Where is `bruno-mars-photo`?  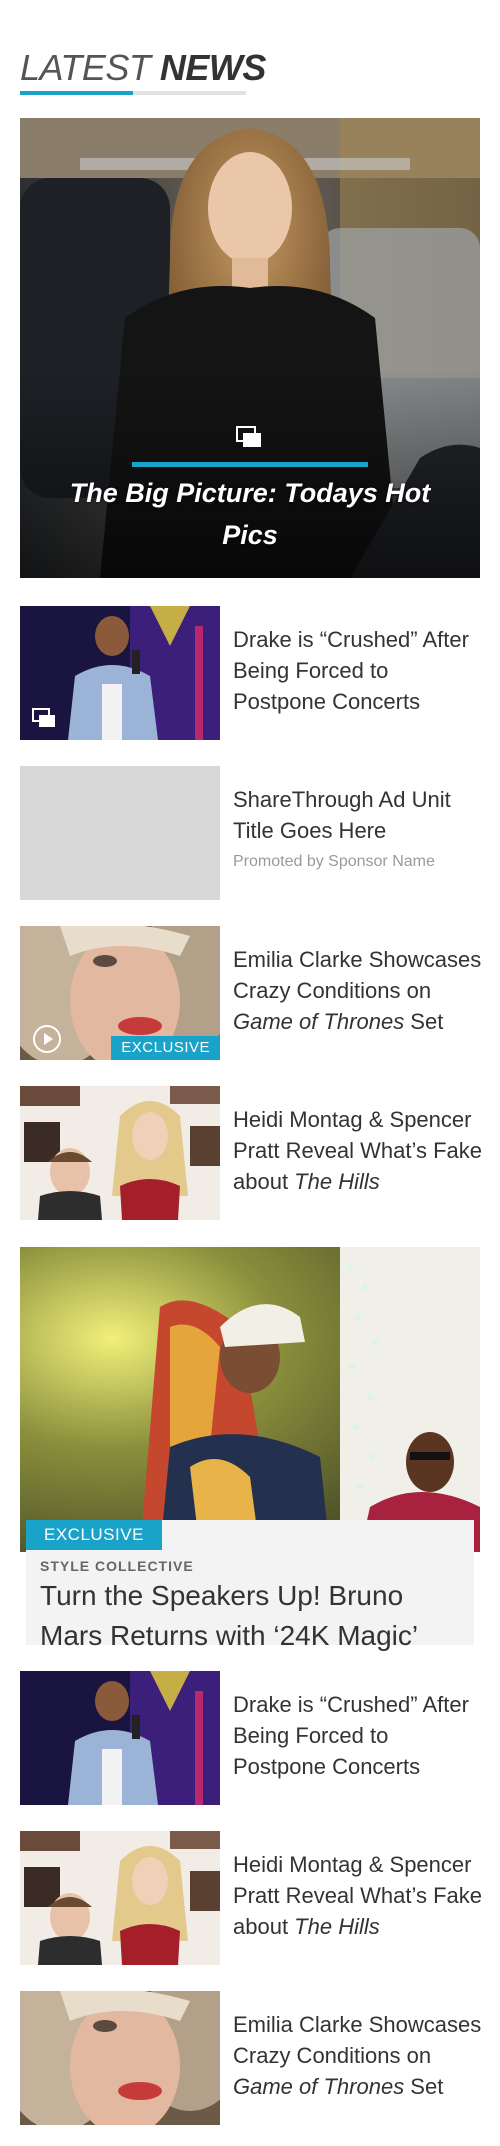 bruno-mars-photo is located at coordinates (250, 1399).